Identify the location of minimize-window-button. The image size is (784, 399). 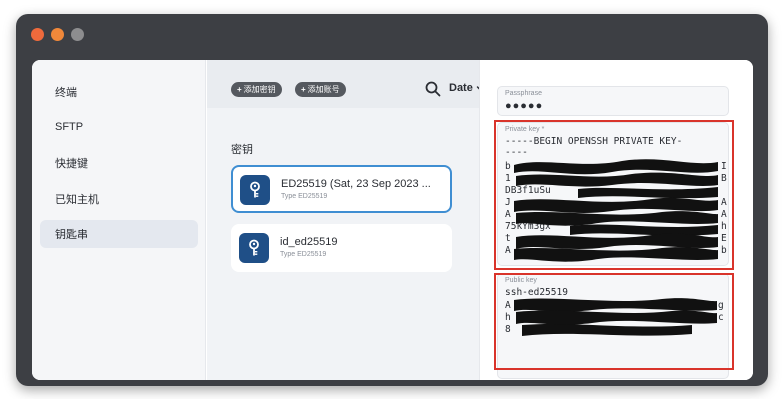
(57, 34).